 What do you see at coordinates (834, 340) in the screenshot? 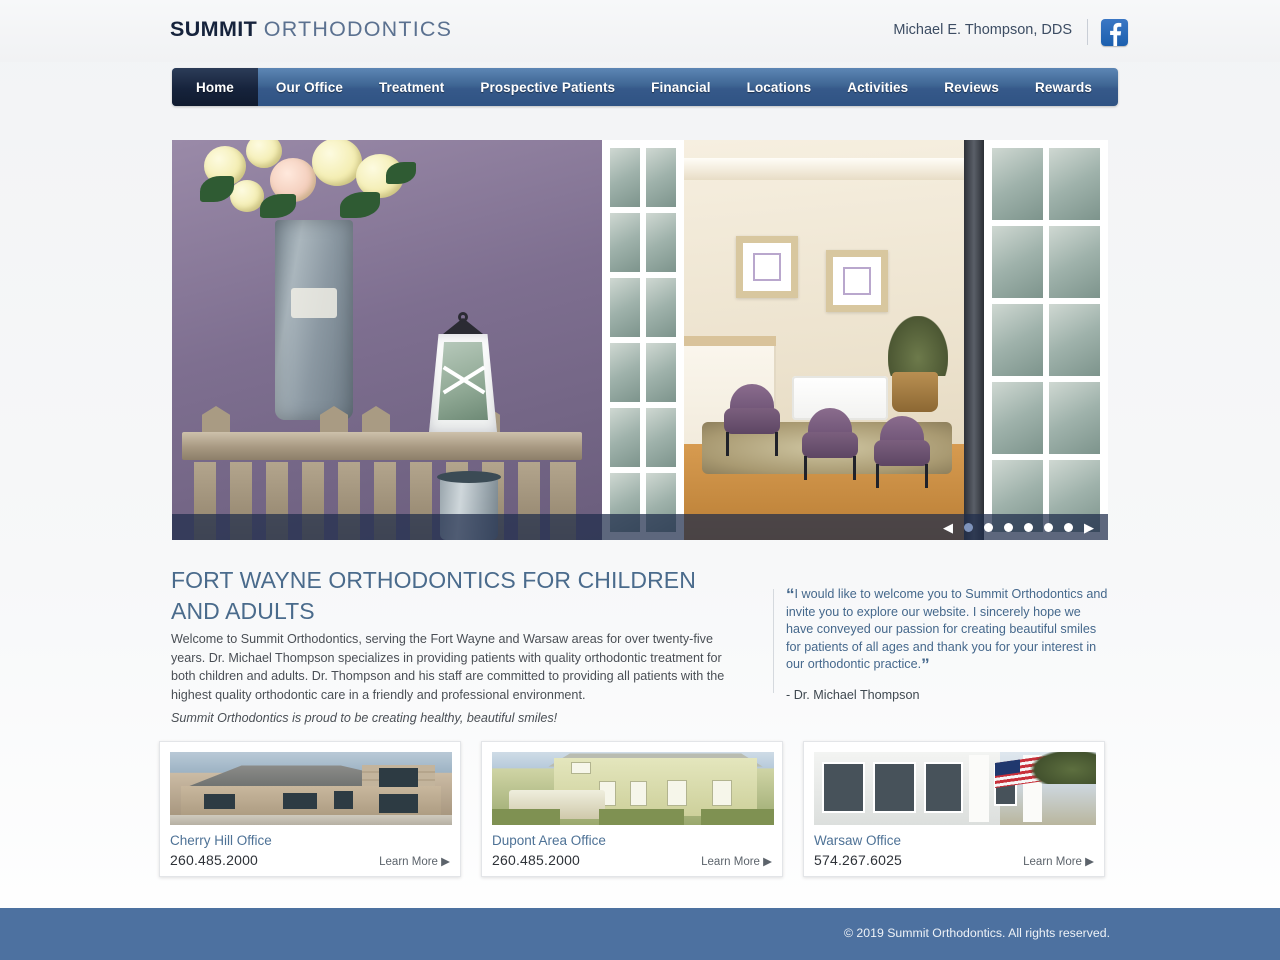
I see `hero-waiting-room` at bounding box center [834, 340].